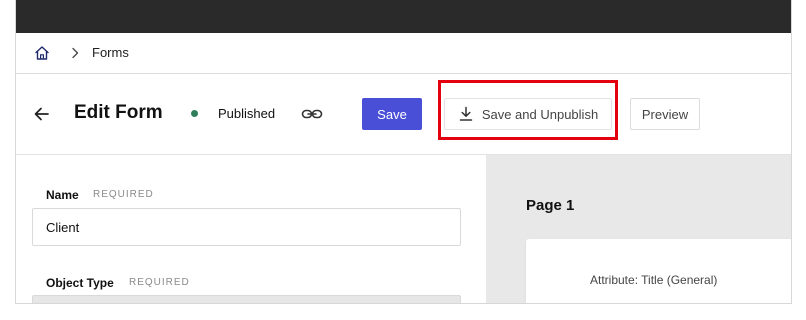 The height and width of the screenshot is (320, 806). What do you see at coordinates (550, 205) in the screenshot?
I see `preview-page-title: Page 1` at bounding box center [550, 205].